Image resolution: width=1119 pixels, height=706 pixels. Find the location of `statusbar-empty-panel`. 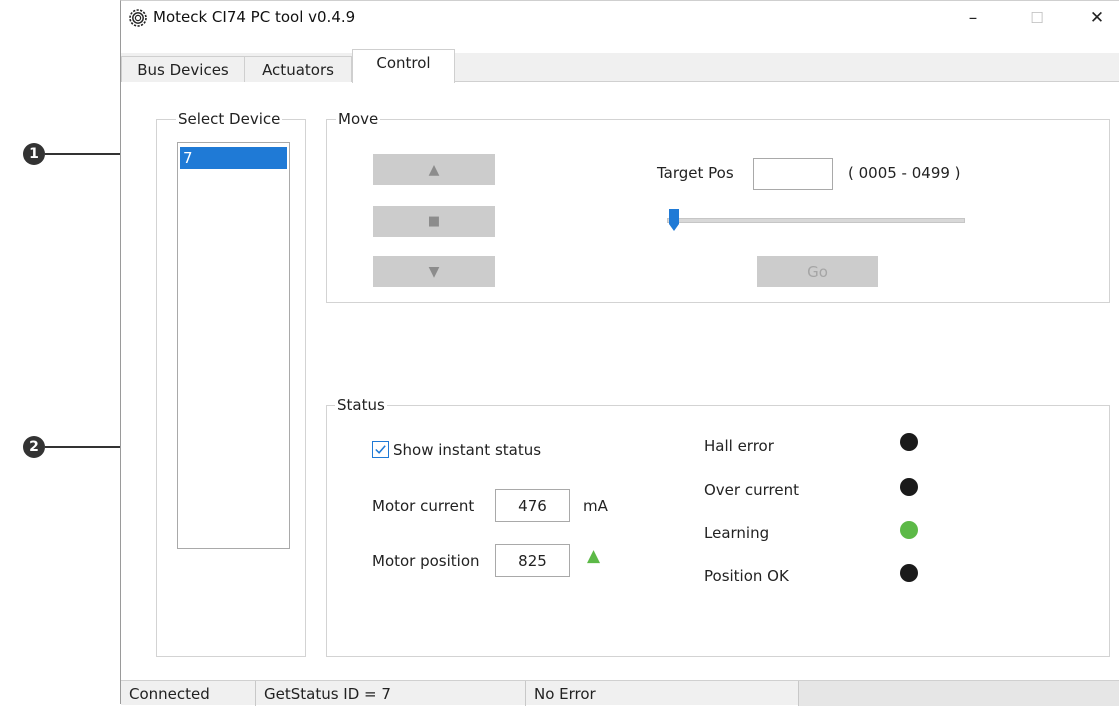

statusbar-empty-panel is located at coordinates (959, 693).